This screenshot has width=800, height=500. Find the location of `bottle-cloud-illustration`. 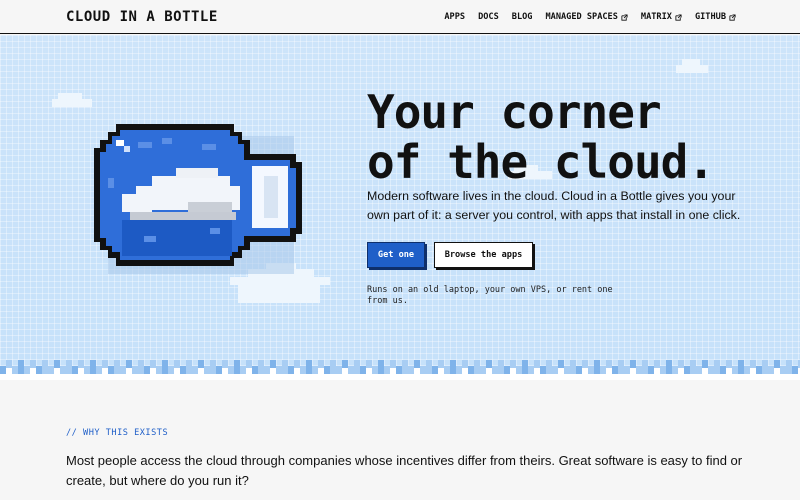

bottle-cloud-illustration is located at coordinates (198, 199).